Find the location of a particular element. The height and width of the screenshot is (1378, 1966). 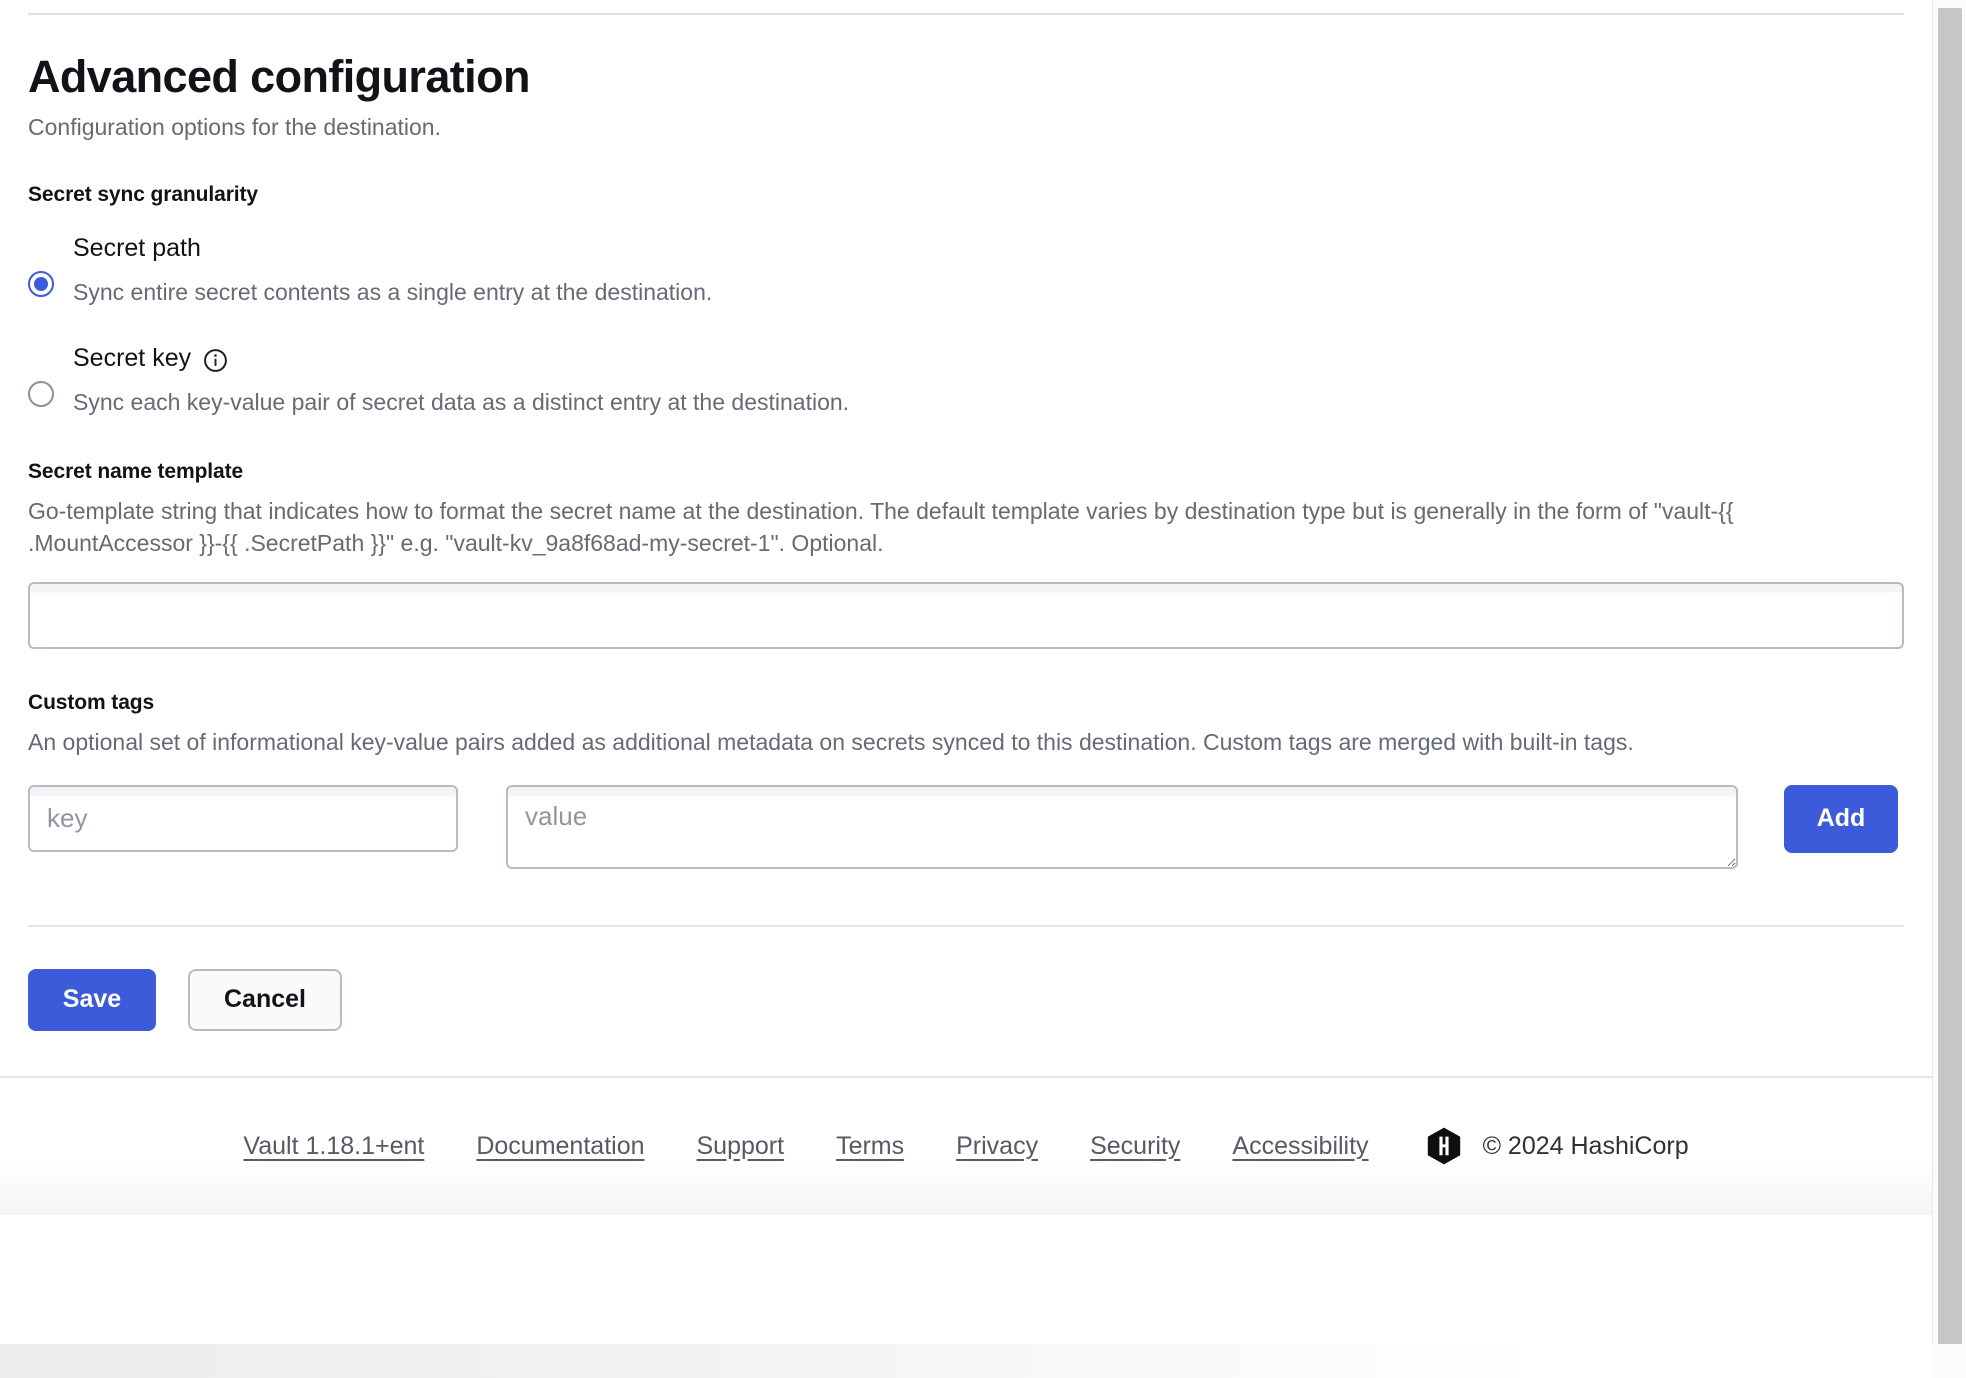

radio-secret-key-control is located at coordinates (41, 394).